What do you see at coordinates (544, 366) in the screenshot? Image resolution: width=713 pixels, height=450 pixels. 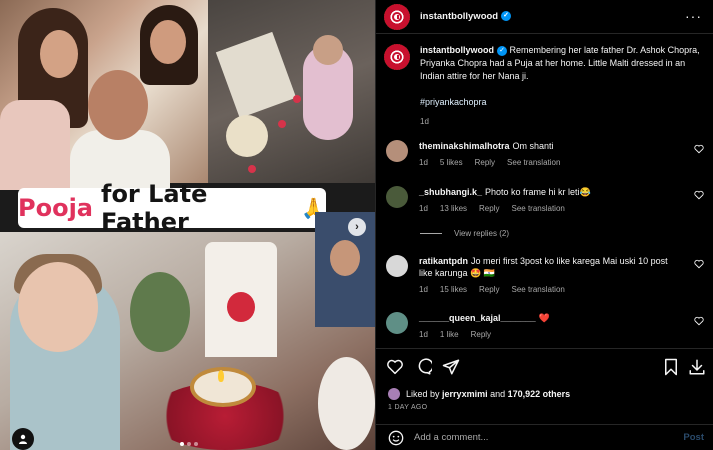 I see `action-bar` at bounding box center [544, 366].